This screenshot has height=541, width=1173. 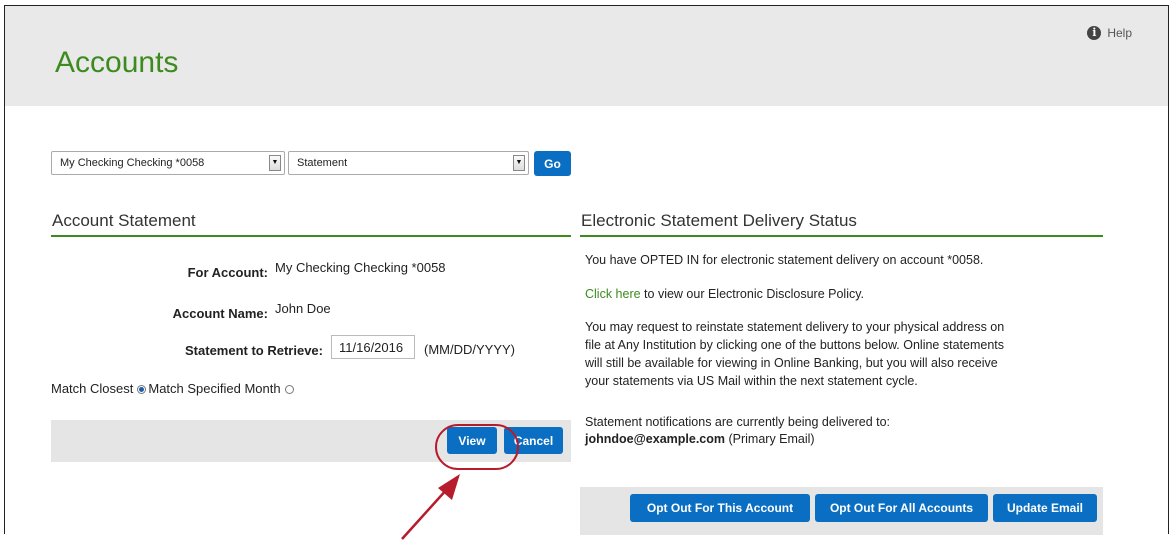 What do you see at coordinates (770, 439) in the screenshot?
I see `email-type: (Primary Email)` at bounding box center [770, 439].